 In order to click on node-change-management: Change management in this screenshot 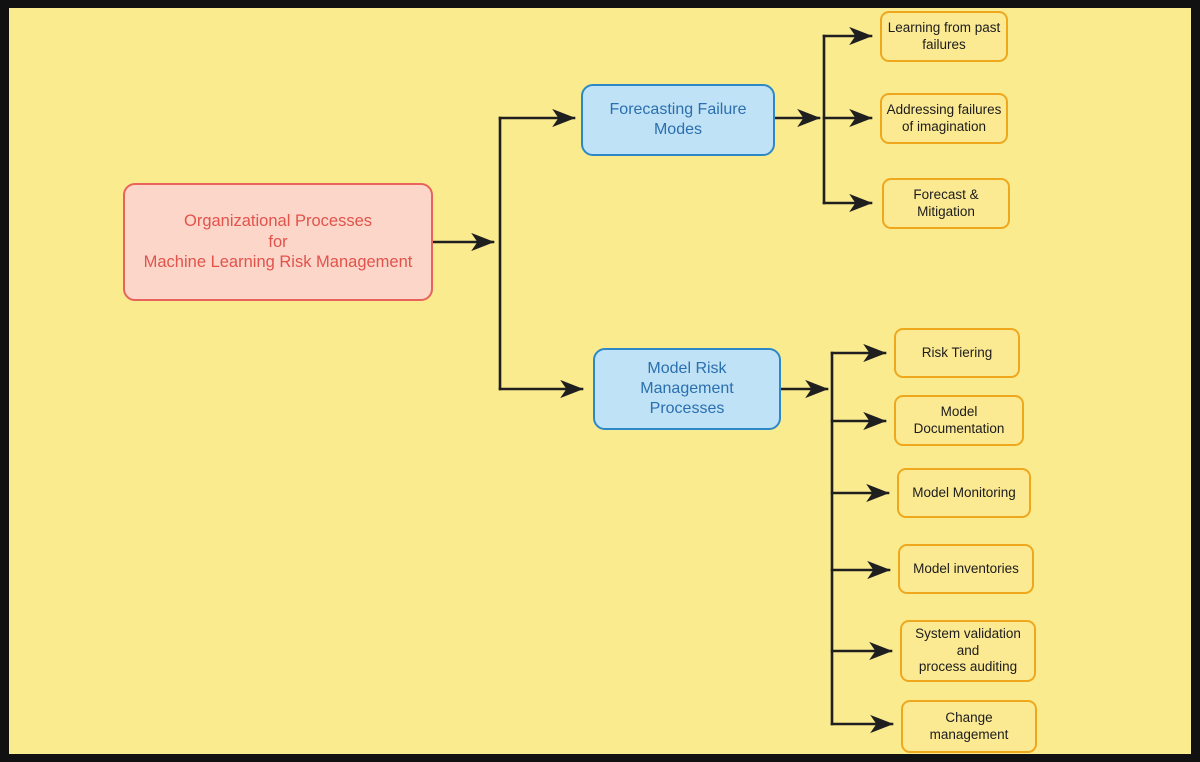, I will do `click(969, 726)`.